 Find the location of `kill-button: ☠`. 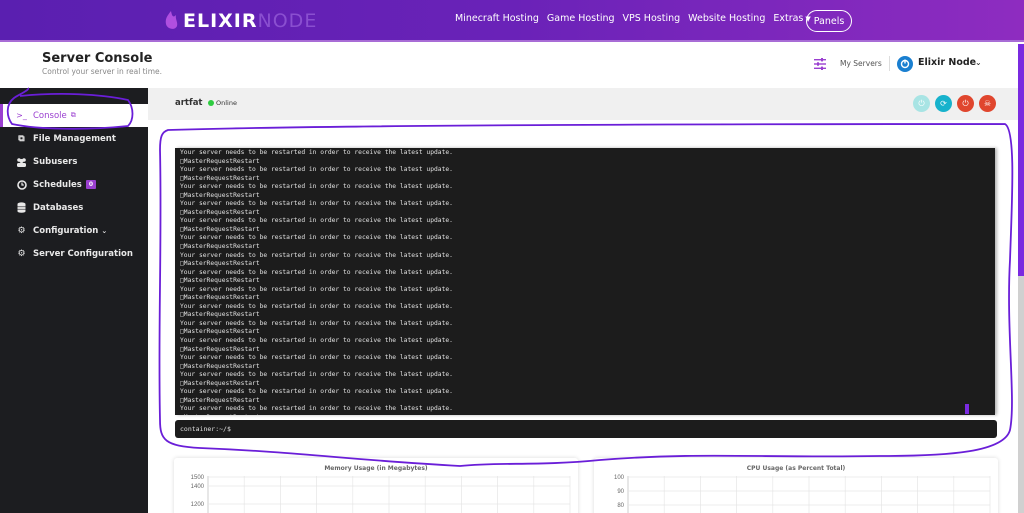

kill-button: ☠ is located at coordinates (987, 103).